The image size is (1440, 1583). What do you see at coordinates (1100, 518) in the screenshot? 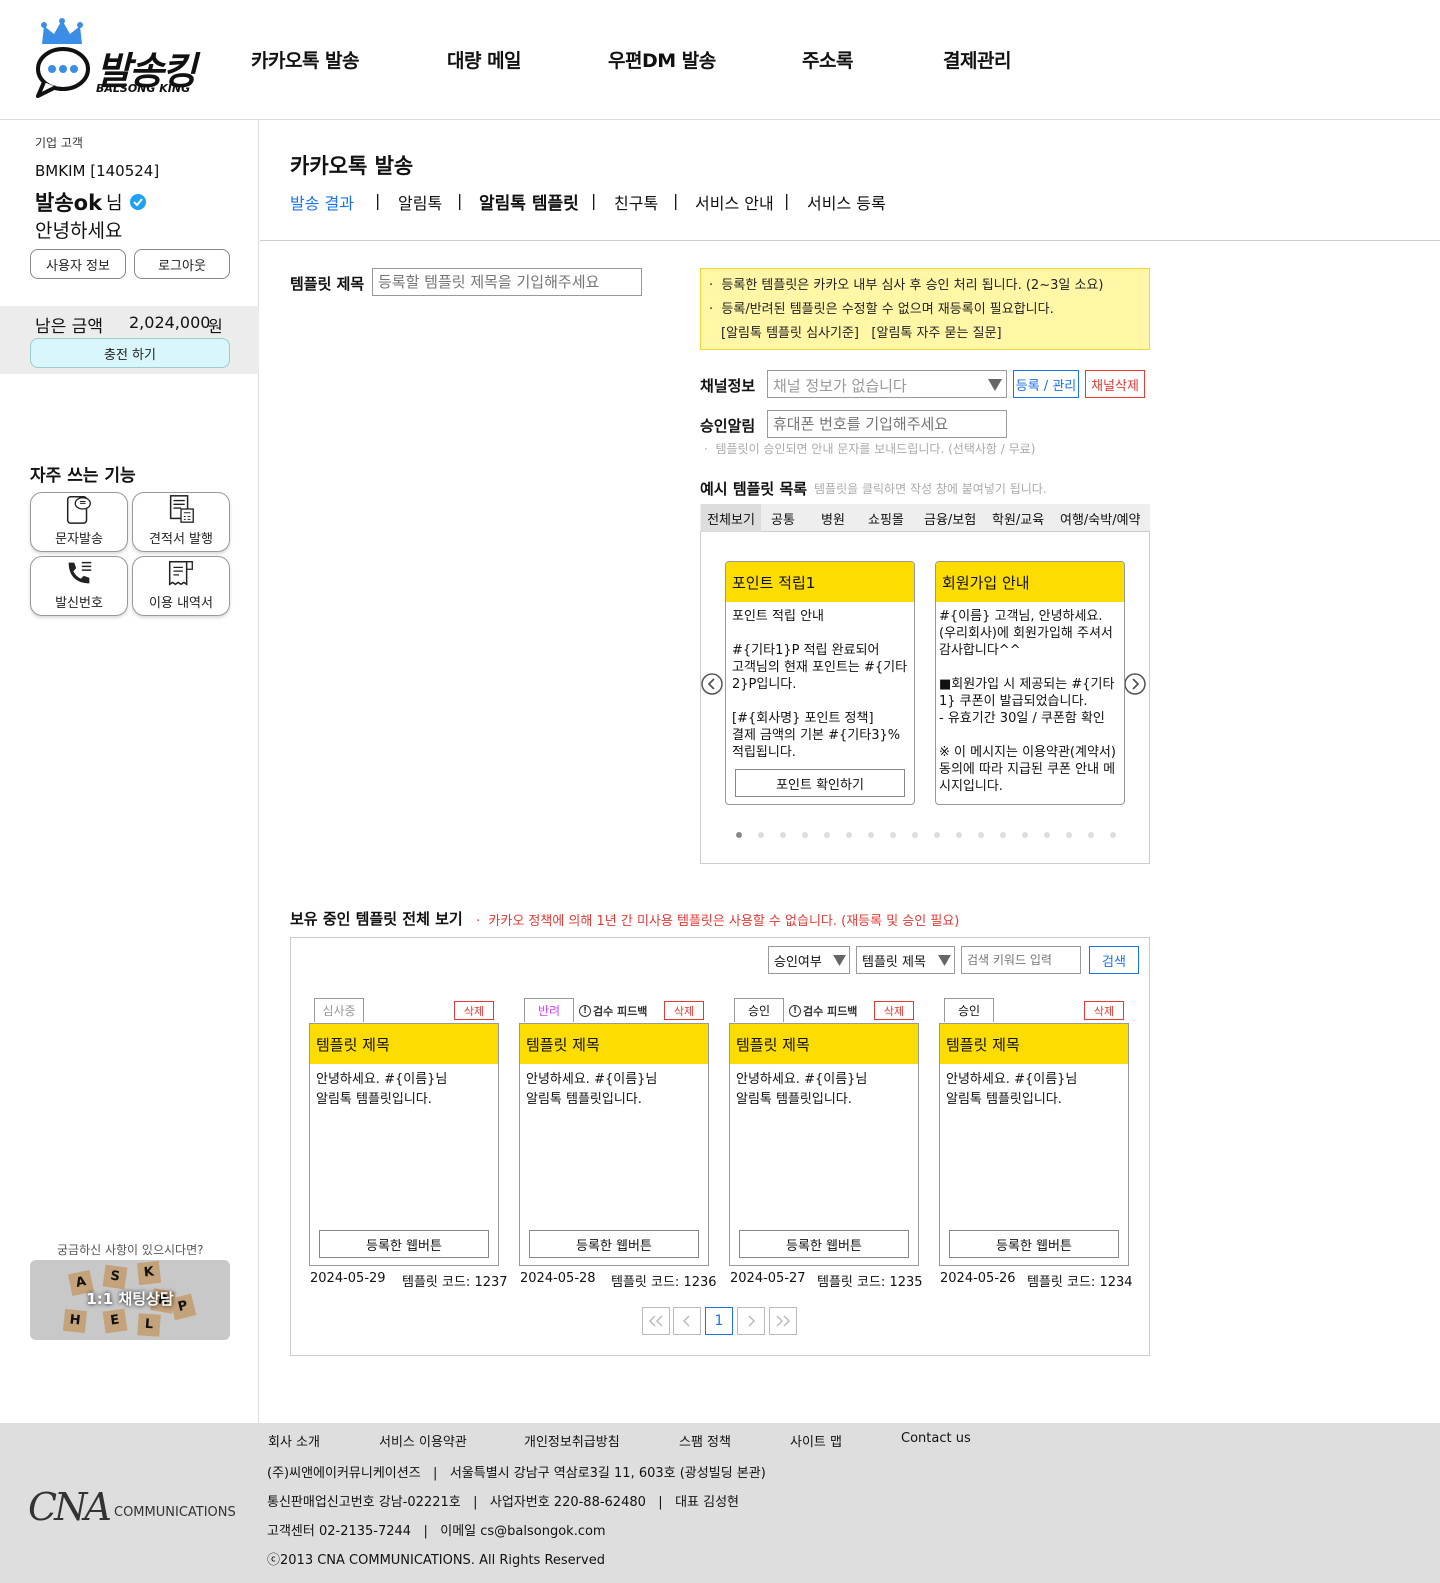
I see `example-tab-travel: 여행/숙박/예약` at bounding box center [1100, 518].